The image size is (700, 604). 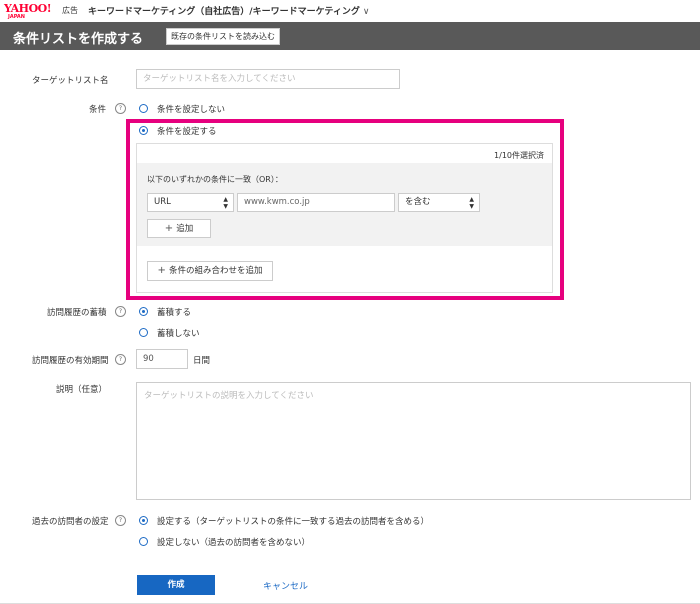 I want to click on target-list-name-label: ターゲットリスト名, so click(x=70, y=81).